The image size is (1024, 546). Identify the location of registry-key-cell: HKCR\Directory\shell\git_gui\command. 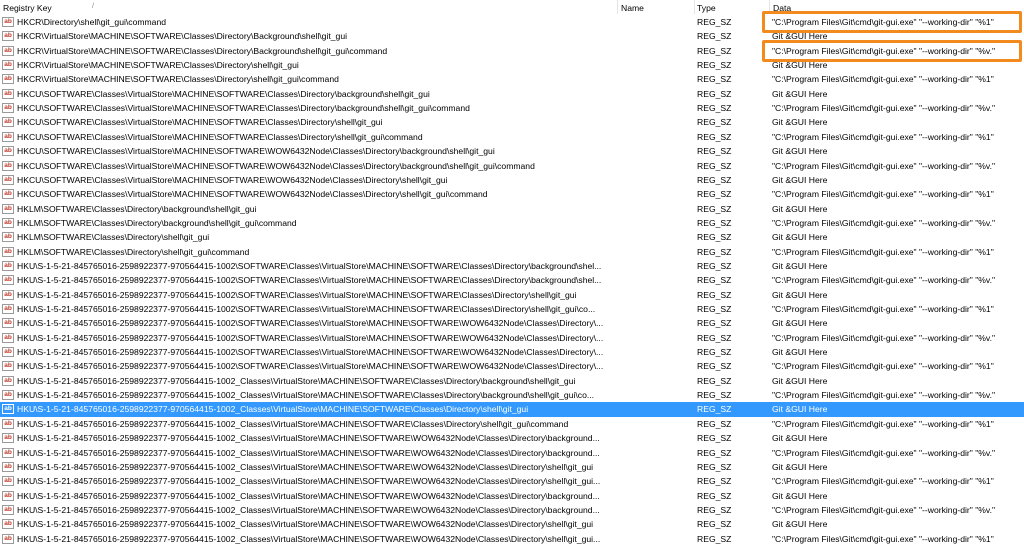
(92, 22).